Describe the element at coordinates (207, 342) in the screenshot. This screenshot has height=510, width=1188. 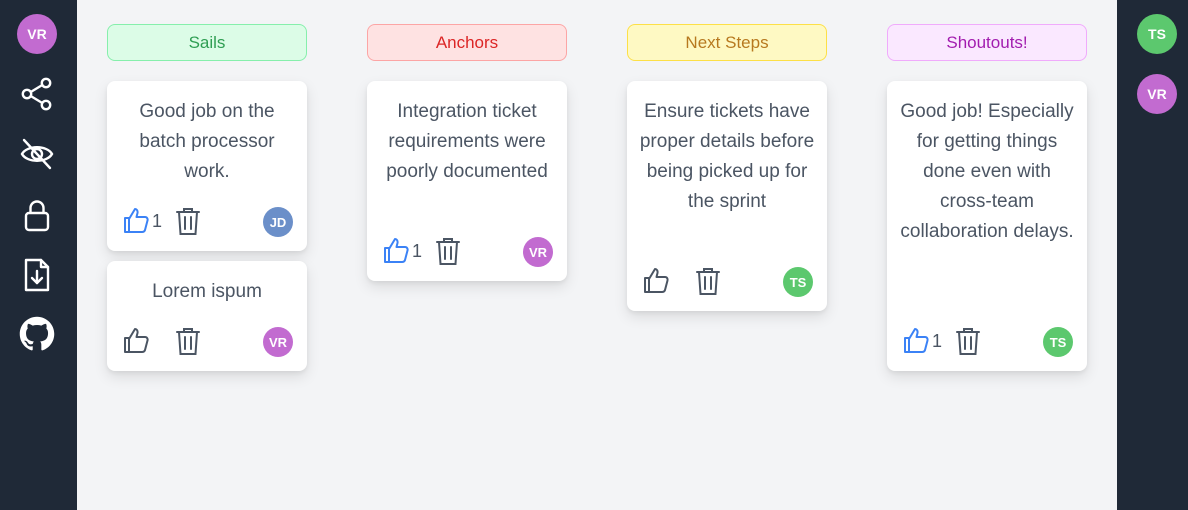
I see `card-footer: VR` at that location.